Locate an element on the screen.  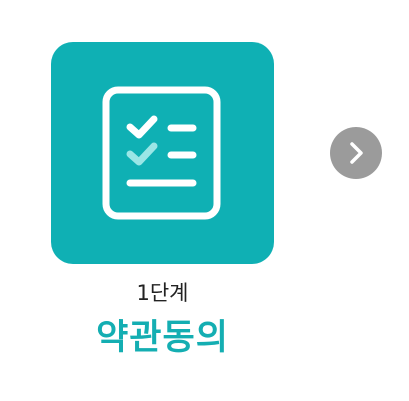
next-step-button is located at coordinates (356, 153).